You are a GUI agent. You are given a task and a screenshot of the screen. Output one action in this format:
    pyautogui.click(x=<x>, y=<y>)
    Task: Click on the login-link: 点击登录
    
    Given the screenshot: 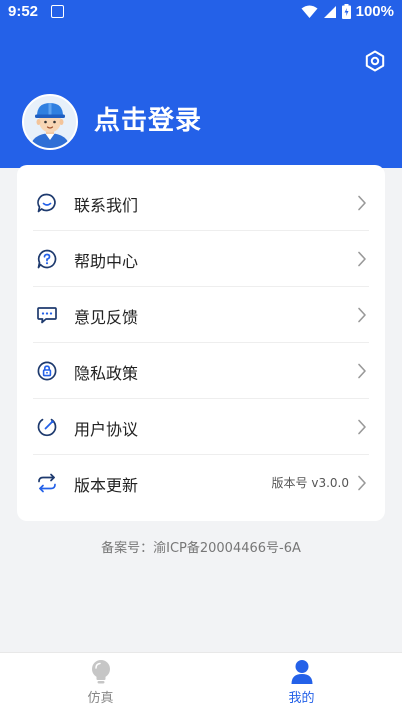 What is the action you would take?
    pyautogui.click(x=148, y=118)
    